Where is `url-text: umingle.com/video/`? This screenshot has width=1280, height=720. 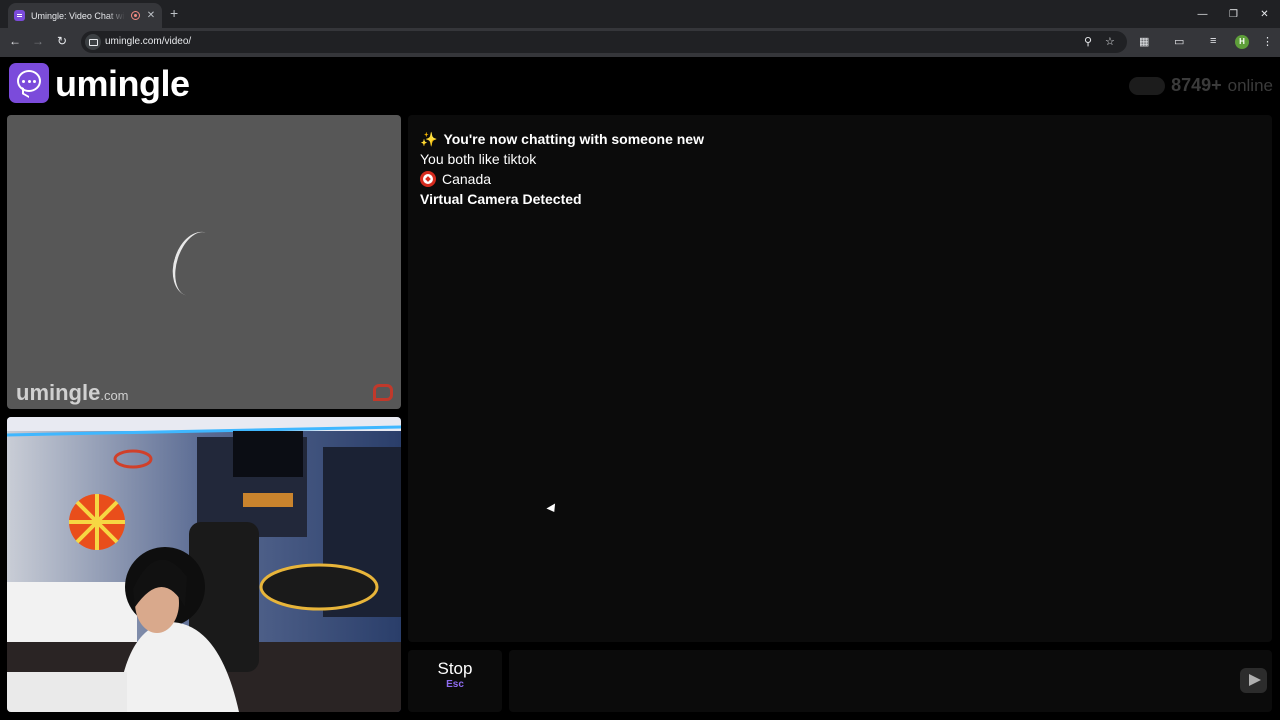
url-text: umingle.com/video/ is located at coordinates (148, 41).